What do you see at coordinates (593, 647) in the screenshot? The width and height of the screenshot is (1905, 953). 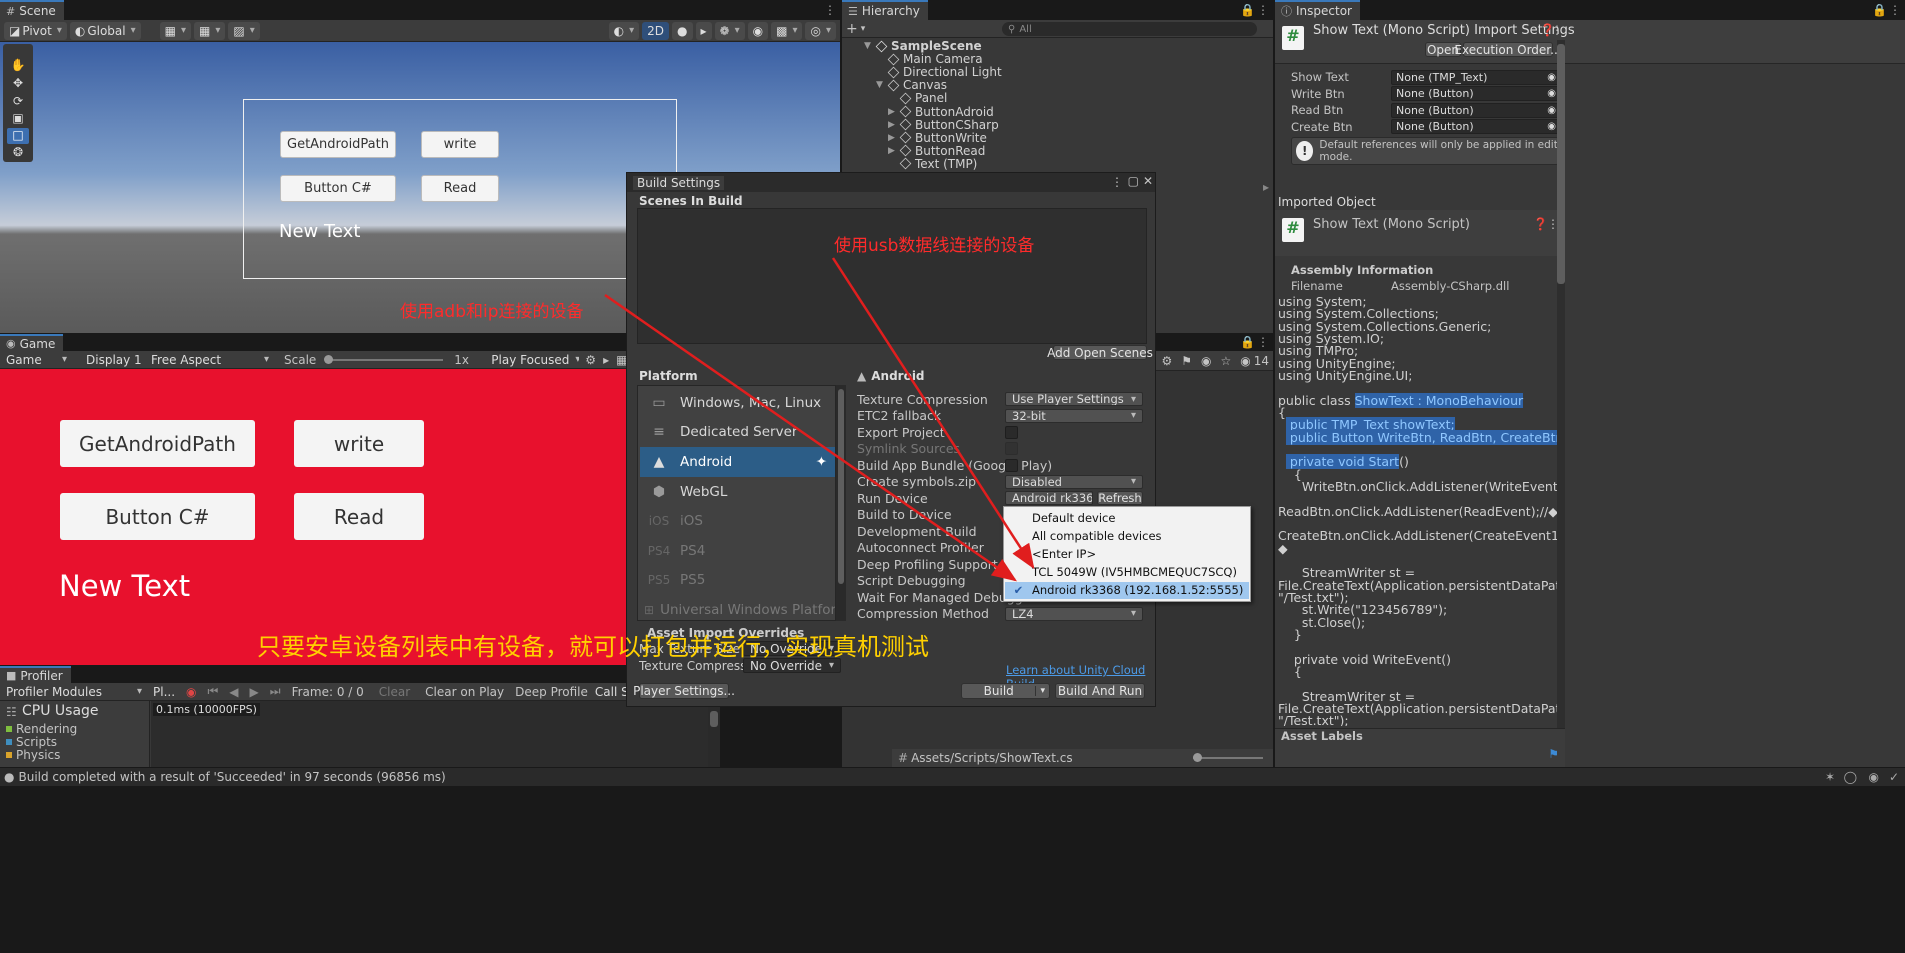 I see `bottom-annotation: 只要安卓设备列表中有设备，就可以打包并运行，实现真机测试` at bounding box center [593, 647].